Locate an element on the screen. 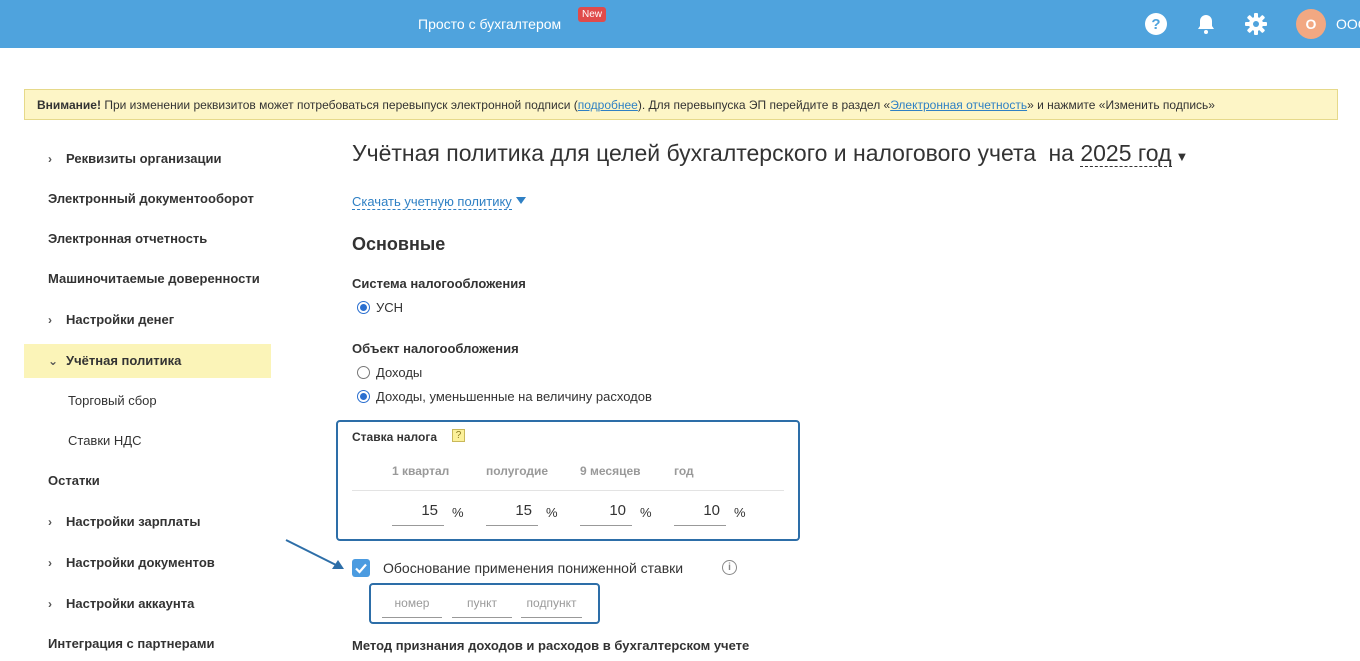 The height and width of the screenshot is (661, 1360). sidebar-item-partners: Интеграция с партнерами is located at coordinates (147, 644).